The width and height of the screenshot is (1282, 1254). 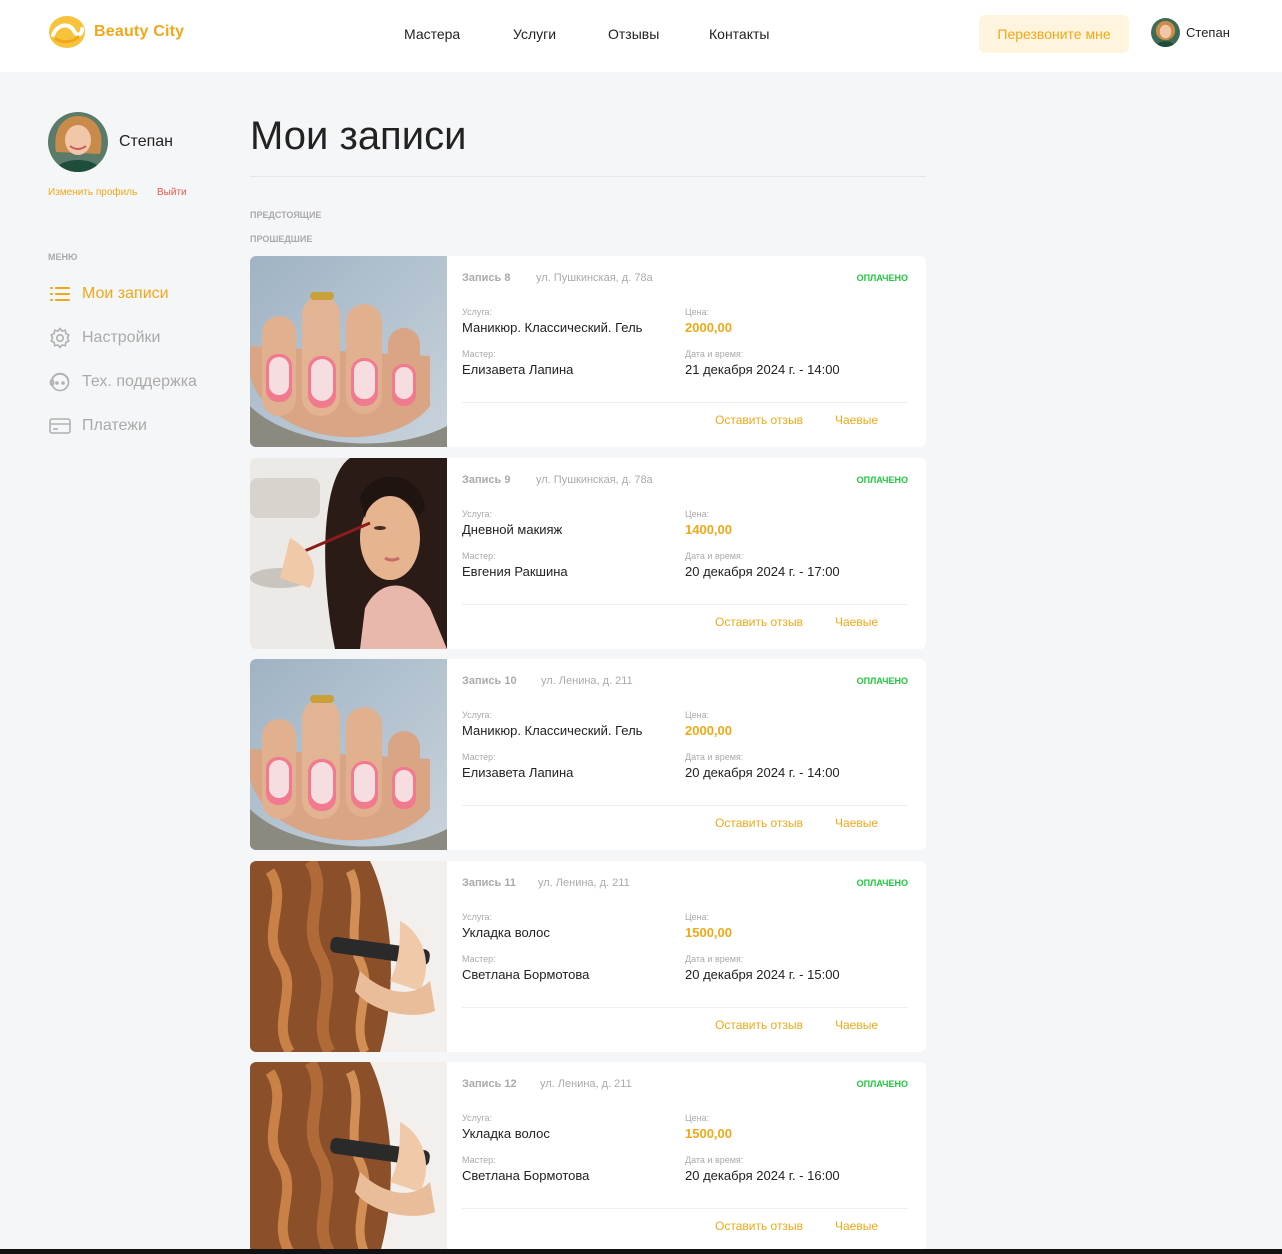 I want to click on window-bottom-edge, so click(x=641, y=1251).